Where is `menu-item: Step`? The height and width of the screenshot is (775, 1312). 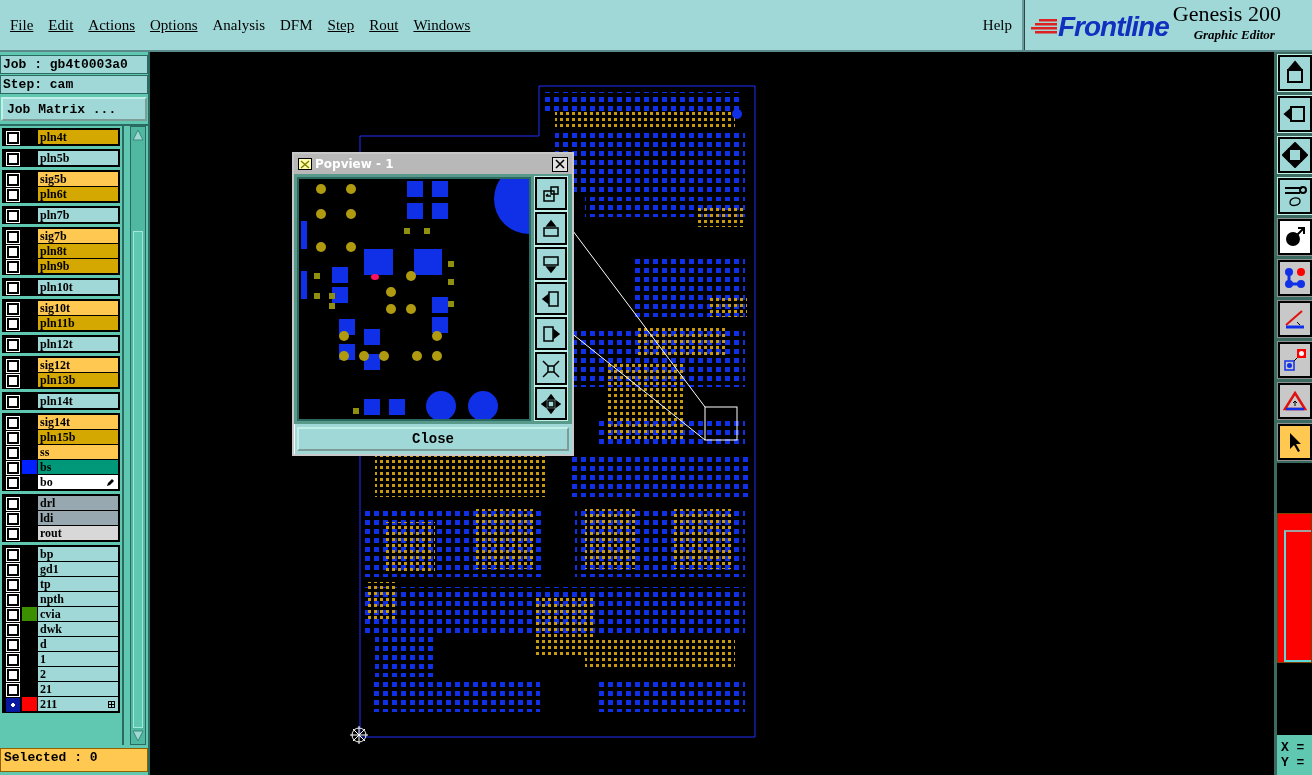
menu-item: Step is located at coordinates (341, 25).